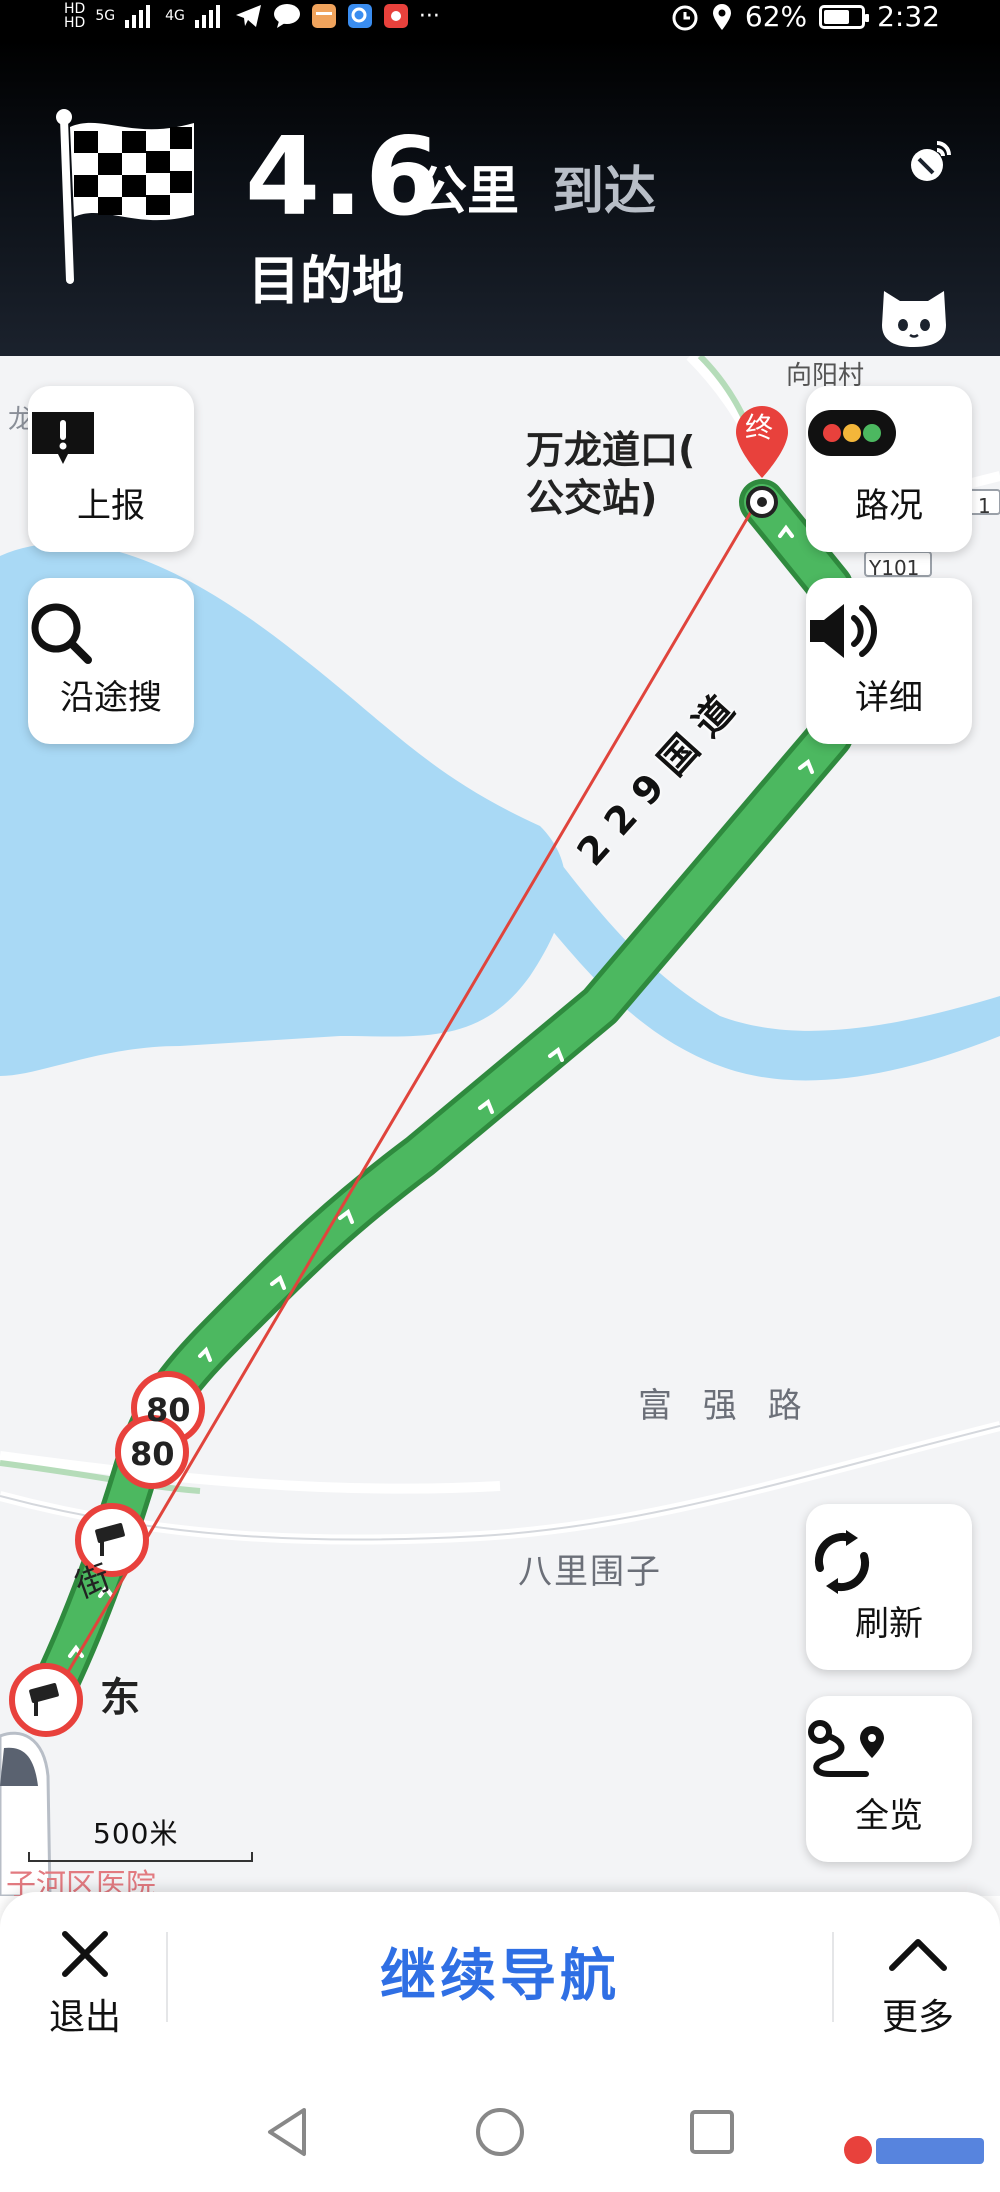 The height and width of the screenshot is (2192, 1000). Describe the element at coordinates (168, 1410) in the screenshot. I see `speed-limit-1-label: 80` at that location.